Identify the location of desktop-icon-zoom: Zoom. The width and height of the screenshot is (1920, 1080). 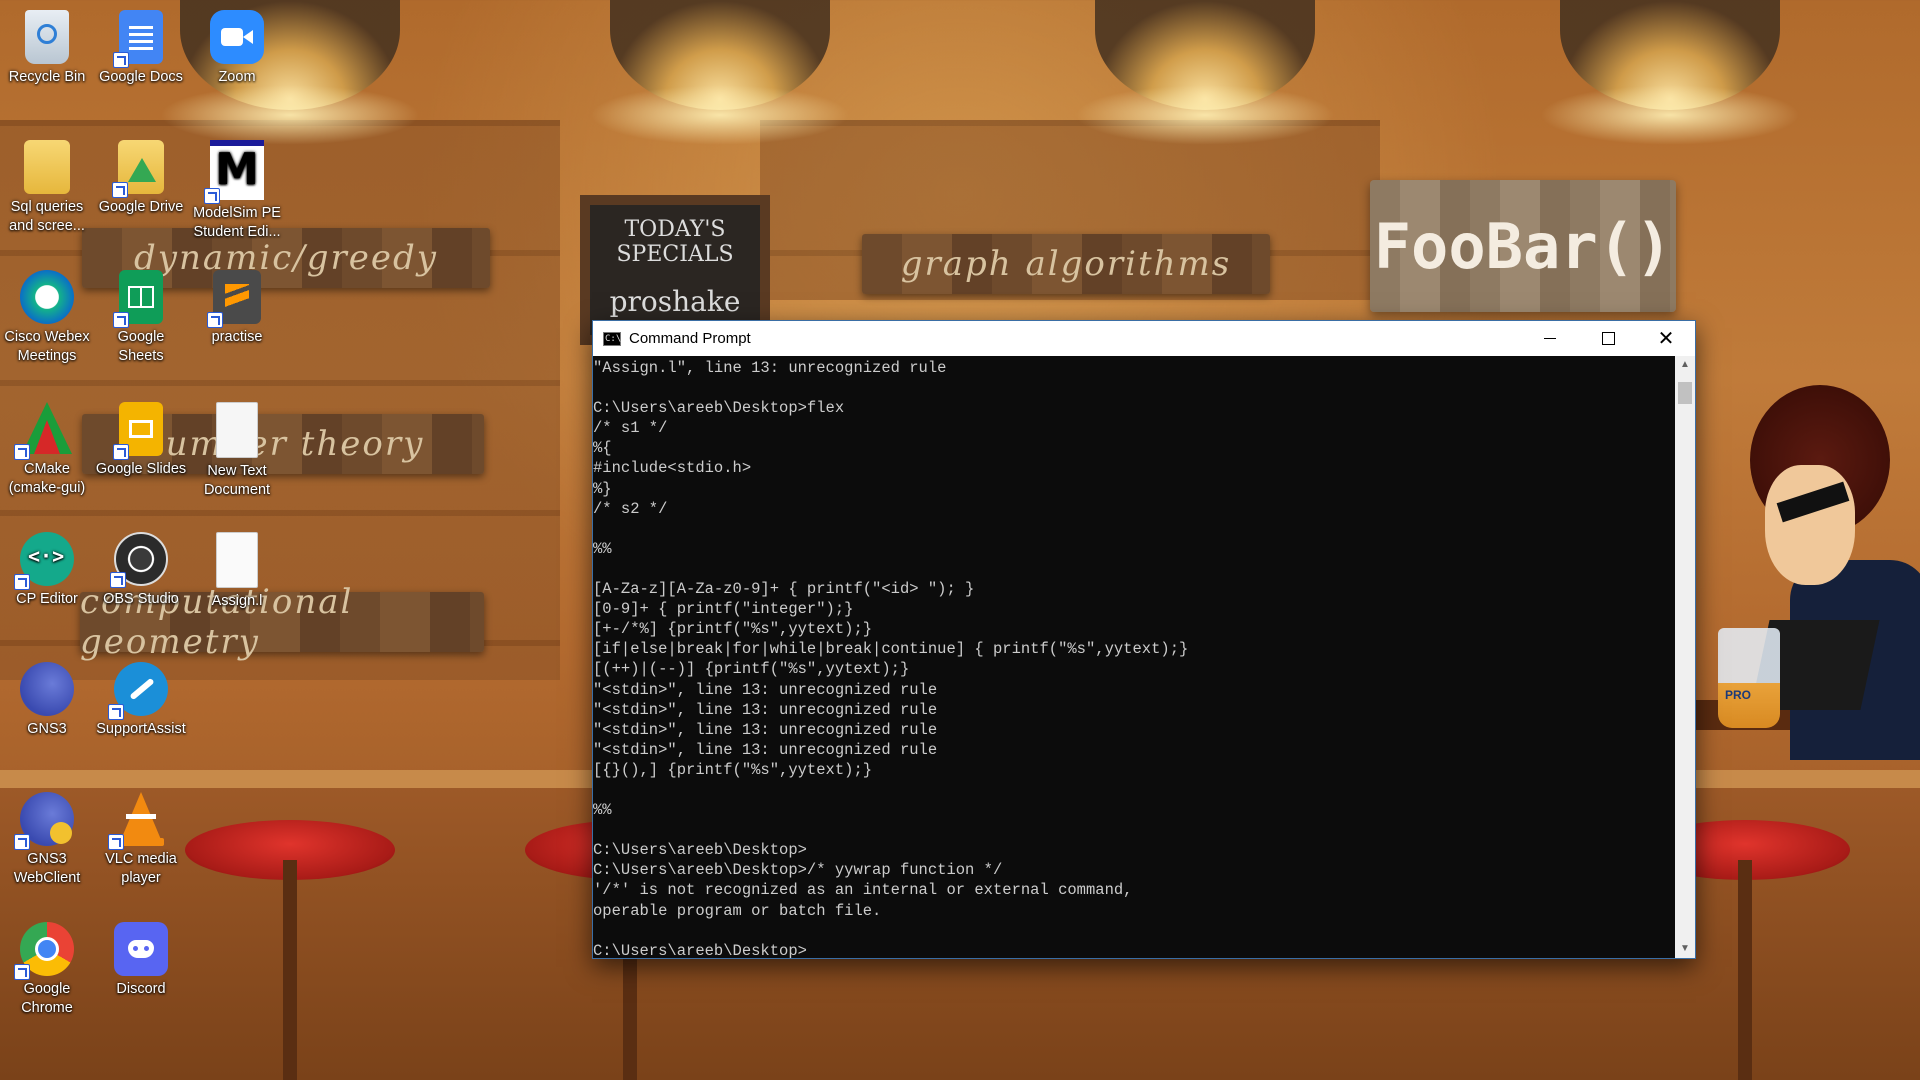
(237, 45).